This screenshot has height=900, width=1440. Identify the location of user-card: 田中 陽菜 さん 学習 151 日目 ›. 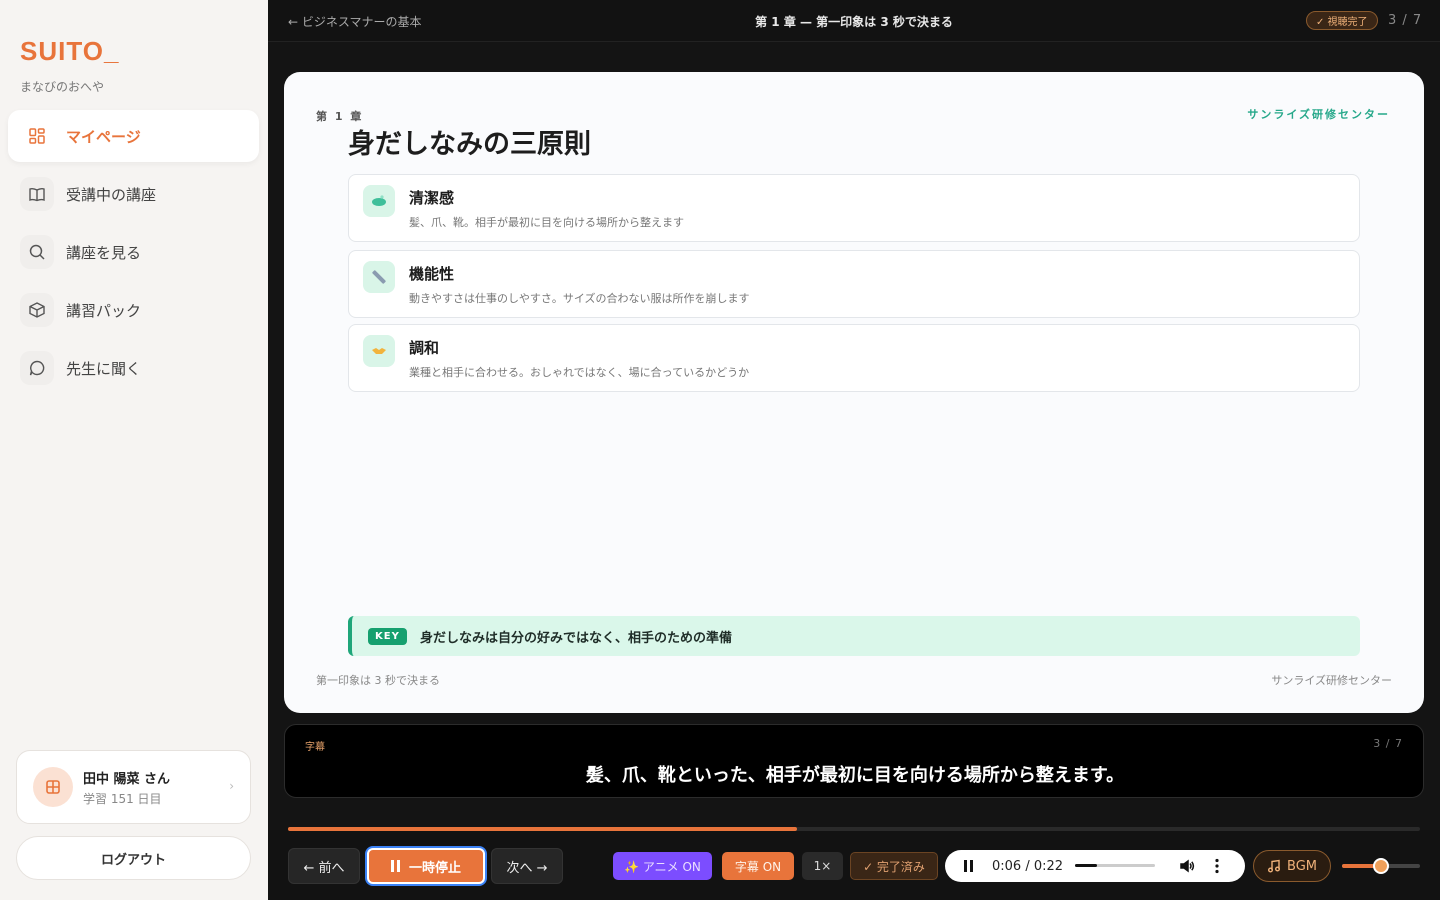
(133, 787).